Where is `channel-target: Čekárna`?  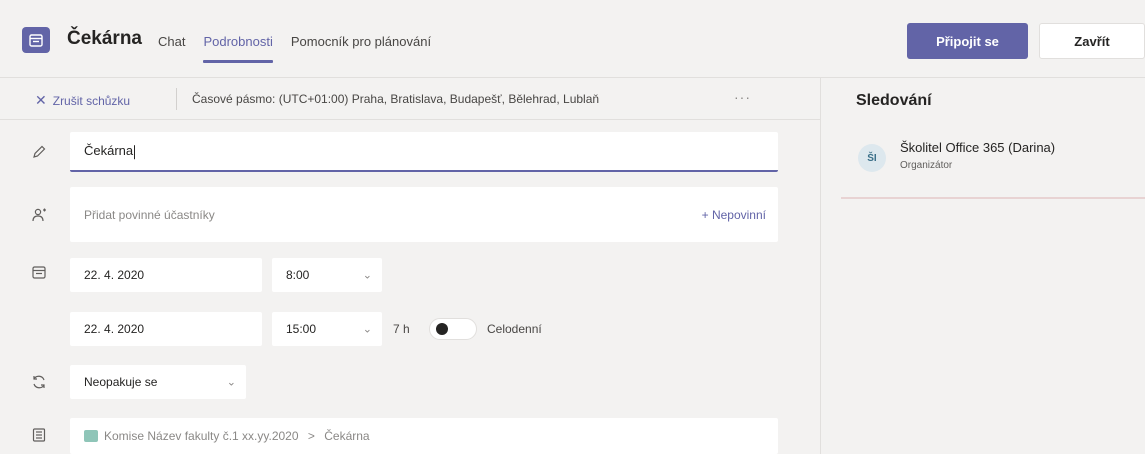 channel-target: Čekárna is located at coordinates (347, 436).